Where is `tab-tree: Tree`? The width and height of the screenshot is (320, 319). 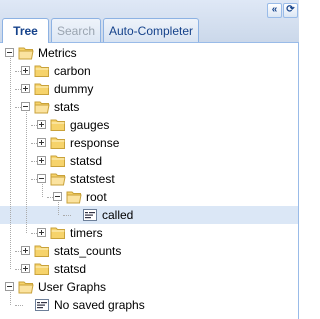
tab-tree: Tree is located at coordinates (25, 30).